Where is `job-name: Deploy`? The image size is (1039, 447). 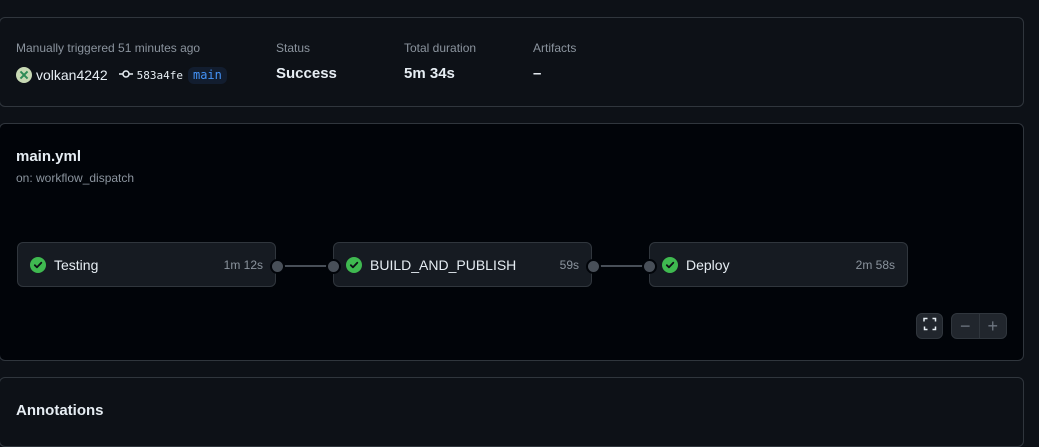
job-name: Deploy is located at coordinates (708, 264).